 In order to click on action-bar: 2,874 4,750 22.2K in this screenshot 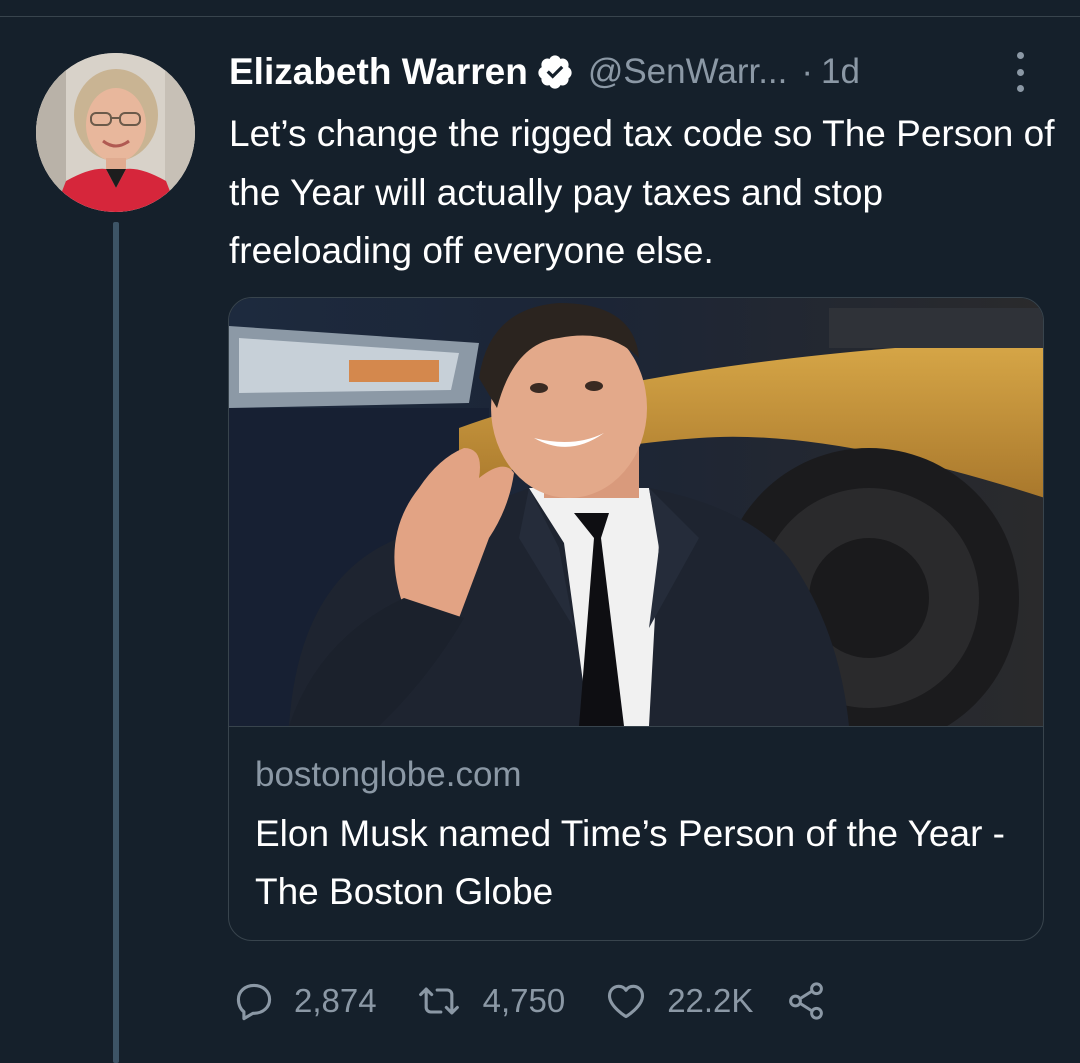, I will do `click(529, 1001)`.